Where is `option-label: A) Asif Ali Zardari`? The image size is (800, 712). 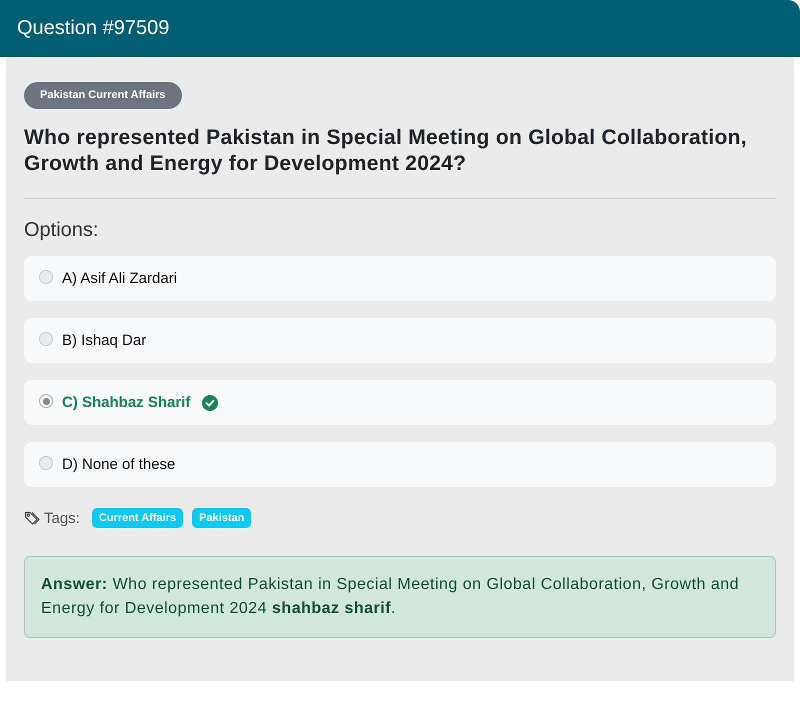
option-label: A) Asif Ali Zardari is located at coordinates (120, 278).